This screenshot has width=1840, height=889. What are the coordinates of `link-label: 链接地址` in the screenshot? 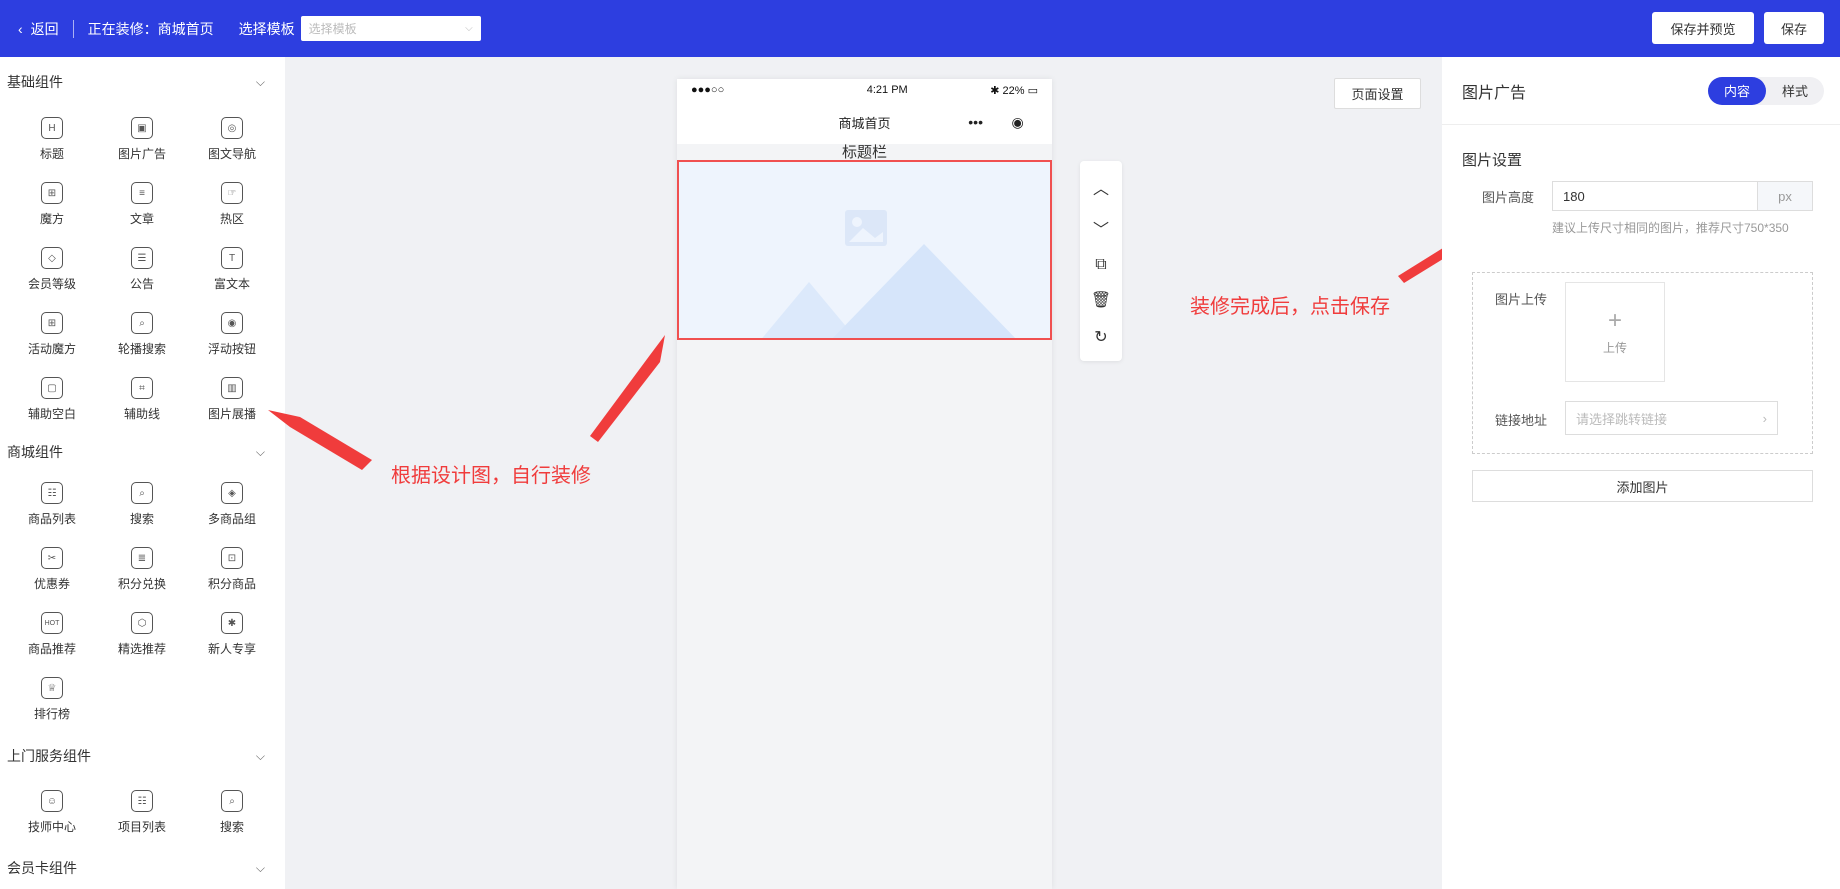 It's located at (1521, 420).